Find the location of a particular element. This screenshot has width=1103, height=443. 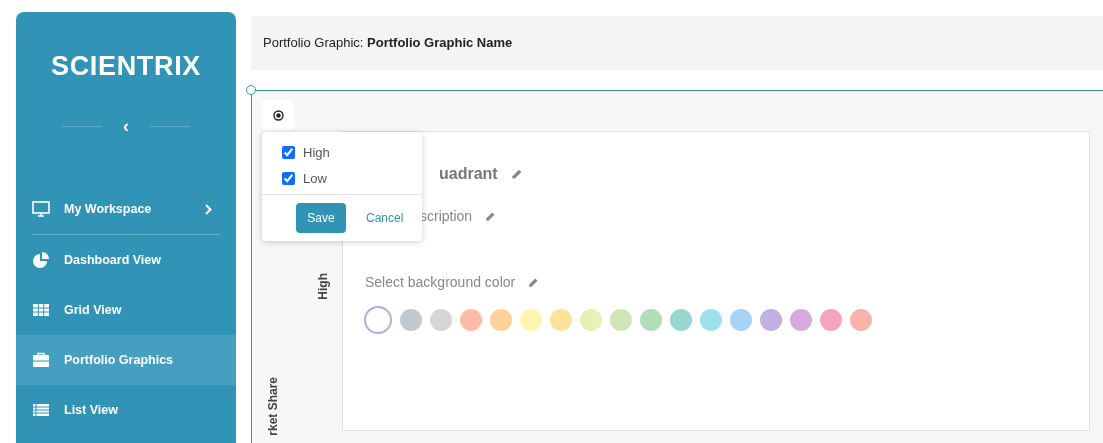

list-icon is located at coordinates (41, 410).